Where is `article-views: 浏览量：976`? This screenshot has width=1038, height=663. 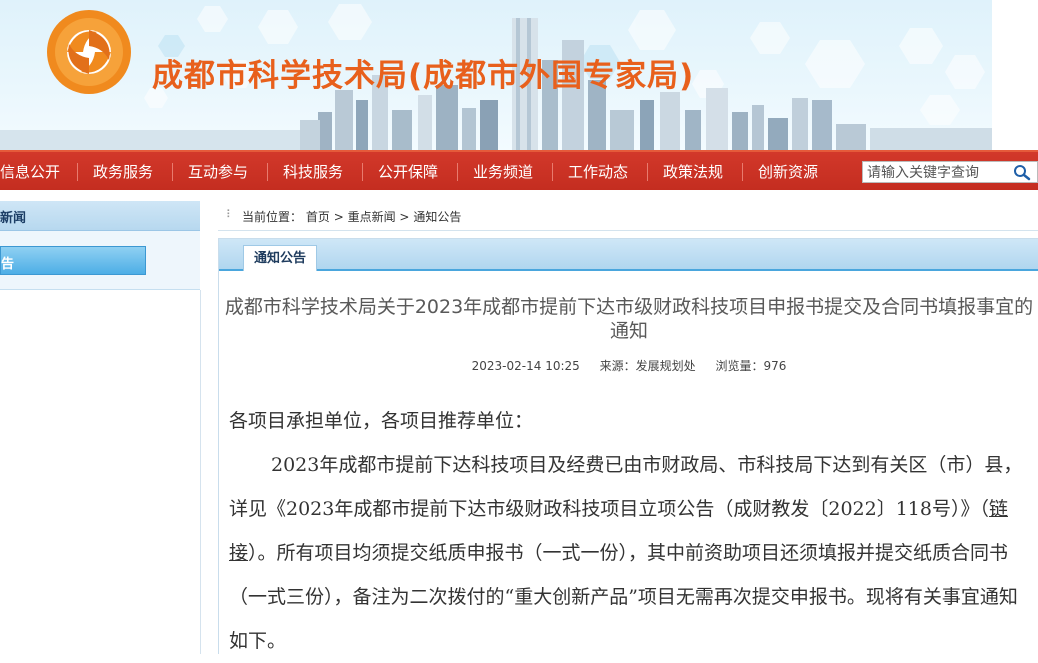
article-views: 浏览量：976 is located at coordinates (751, 366).